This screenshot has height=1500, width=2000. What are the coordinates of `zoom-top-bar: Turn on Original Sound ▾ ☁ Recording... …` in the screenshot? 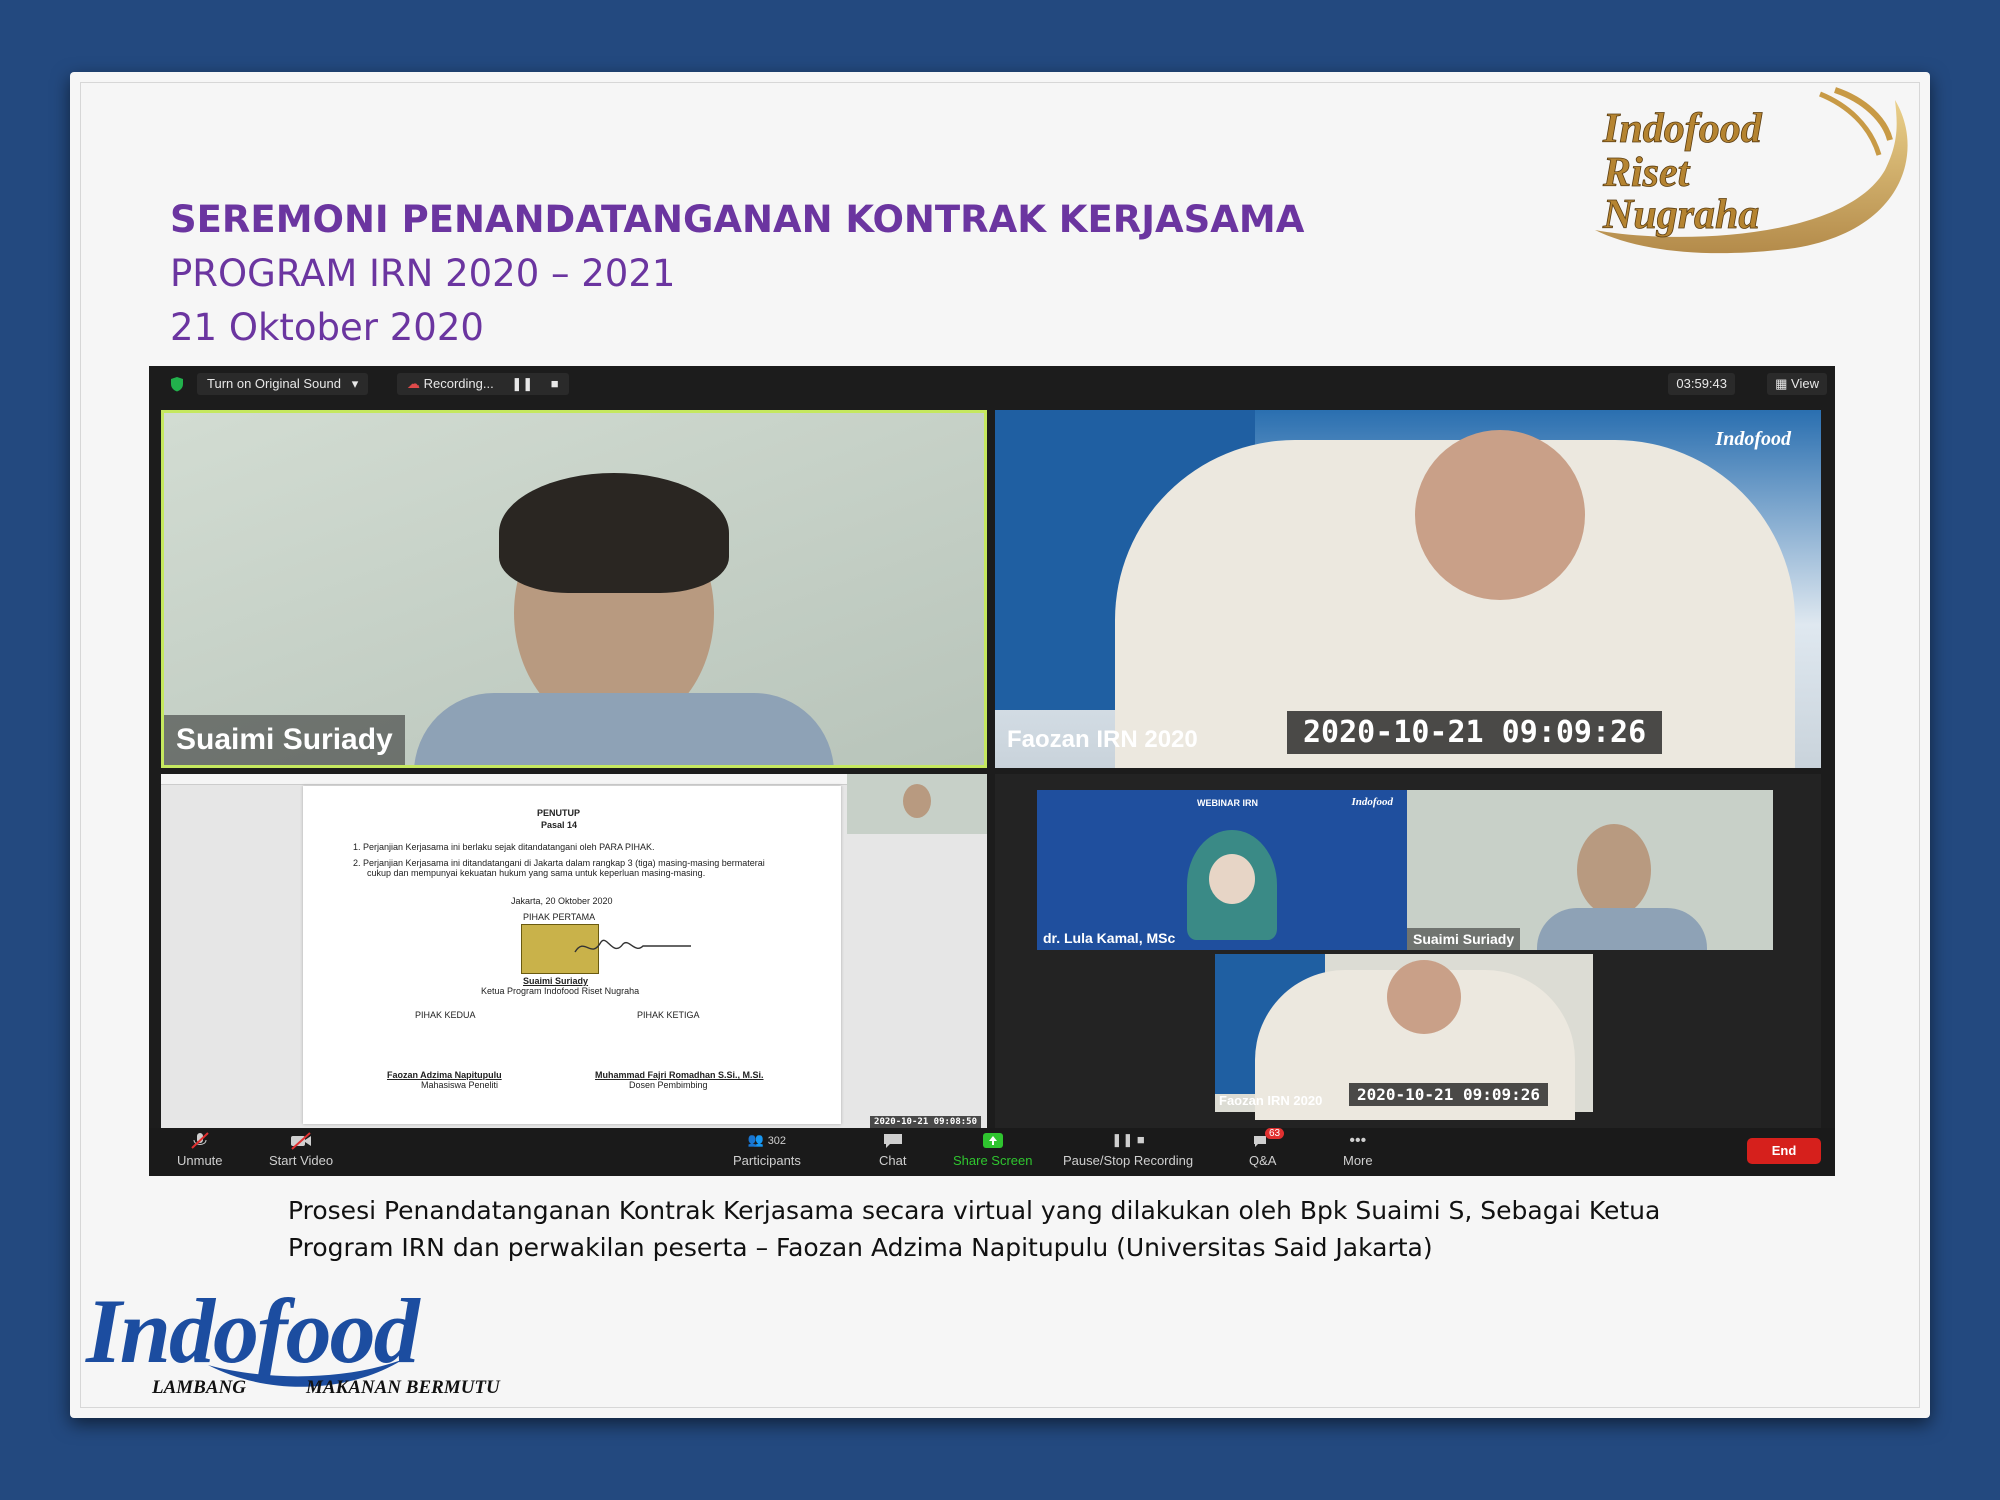 It's located at (992, 384).